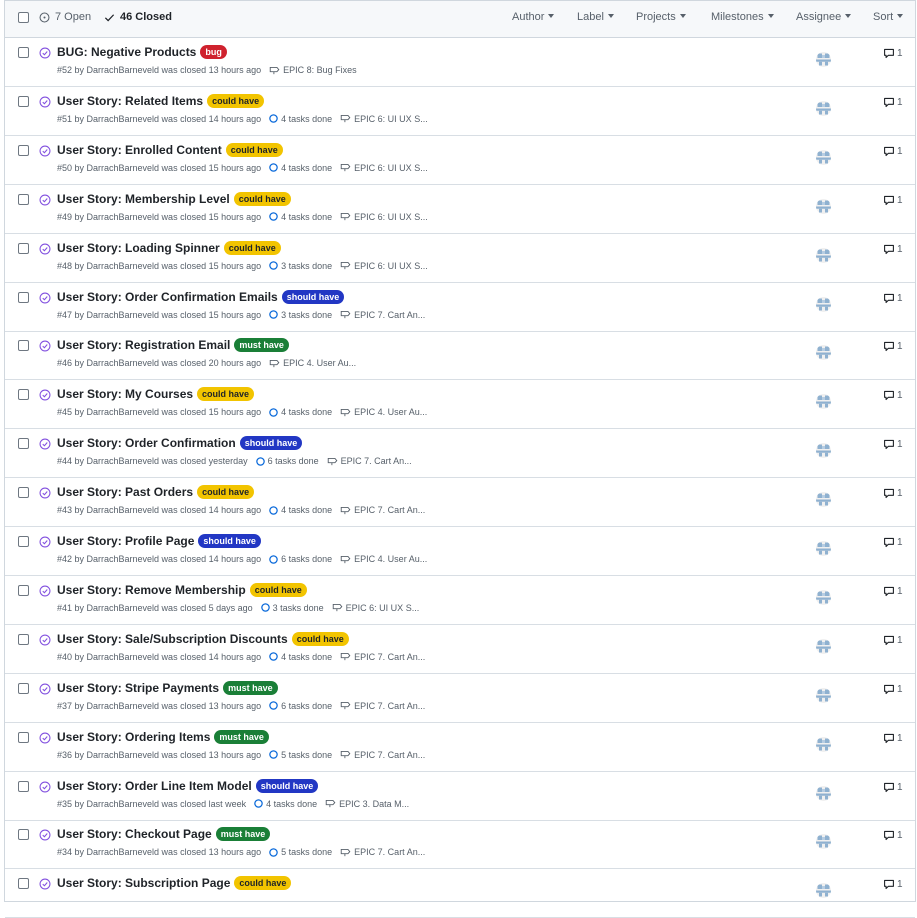  Describe the element at coordinates (151, 590) in the screenshot. I see `issue-title-link: User Story: Remove Membership` at that location.